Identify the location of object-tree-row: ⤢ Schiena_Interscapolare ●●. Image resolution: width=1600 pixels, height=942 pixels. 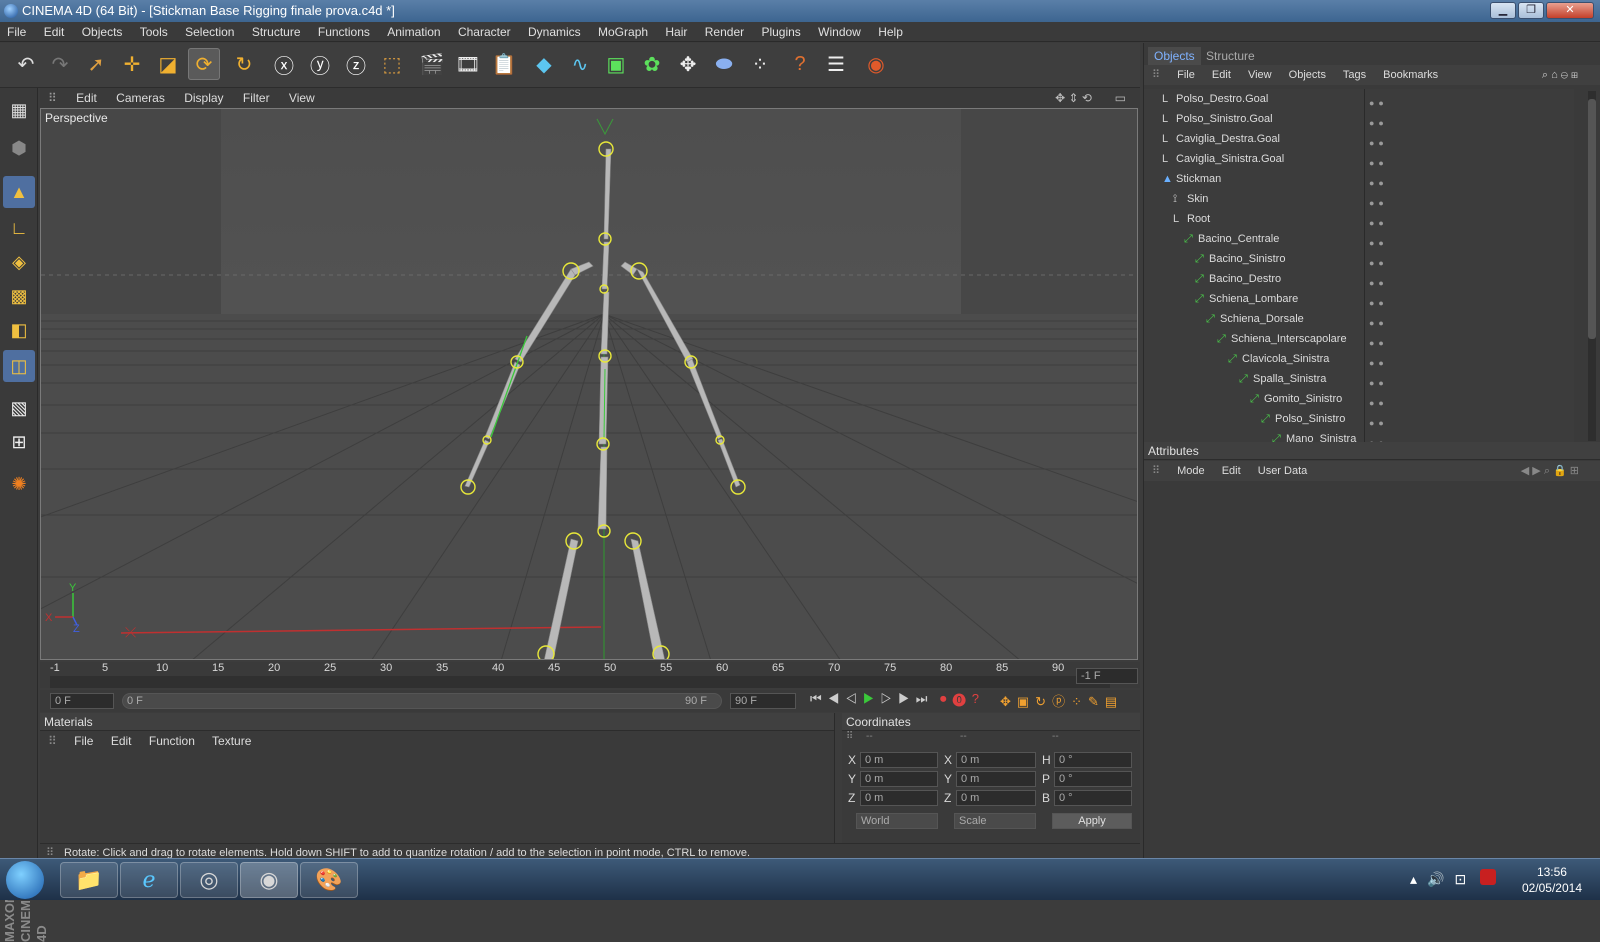
(1354, 339).